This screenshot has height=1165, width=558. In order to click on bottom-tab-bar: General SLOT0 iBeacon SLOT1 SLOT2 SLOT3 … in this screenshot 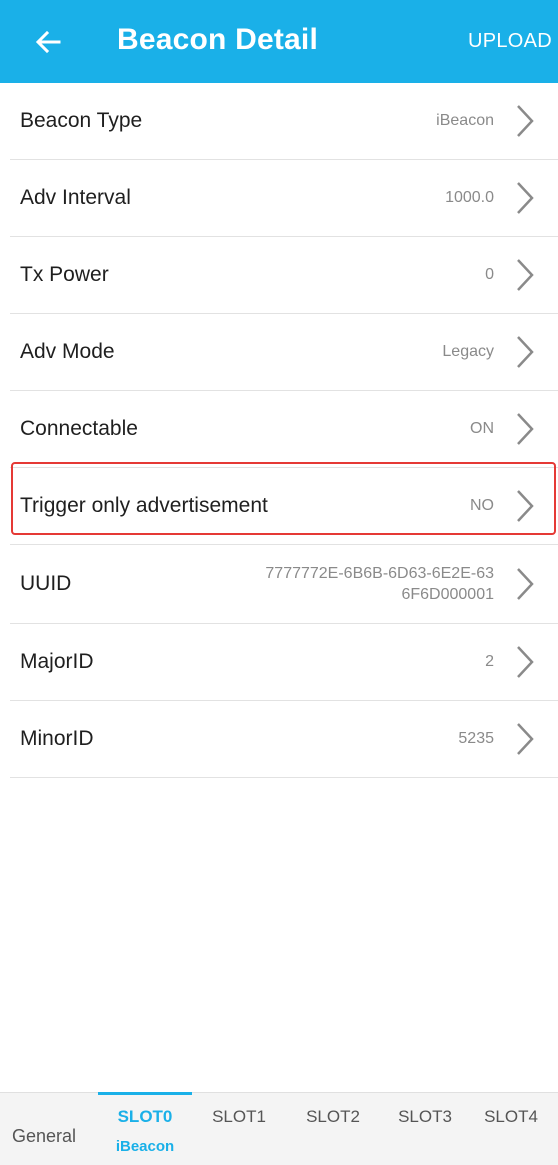, I will do `click(279, 1128)`.